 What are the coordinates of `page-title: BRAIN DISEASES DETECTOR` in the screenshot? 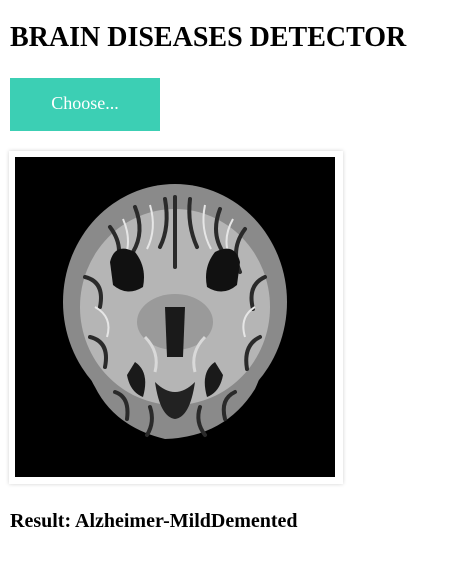 It's located at (208, 37).